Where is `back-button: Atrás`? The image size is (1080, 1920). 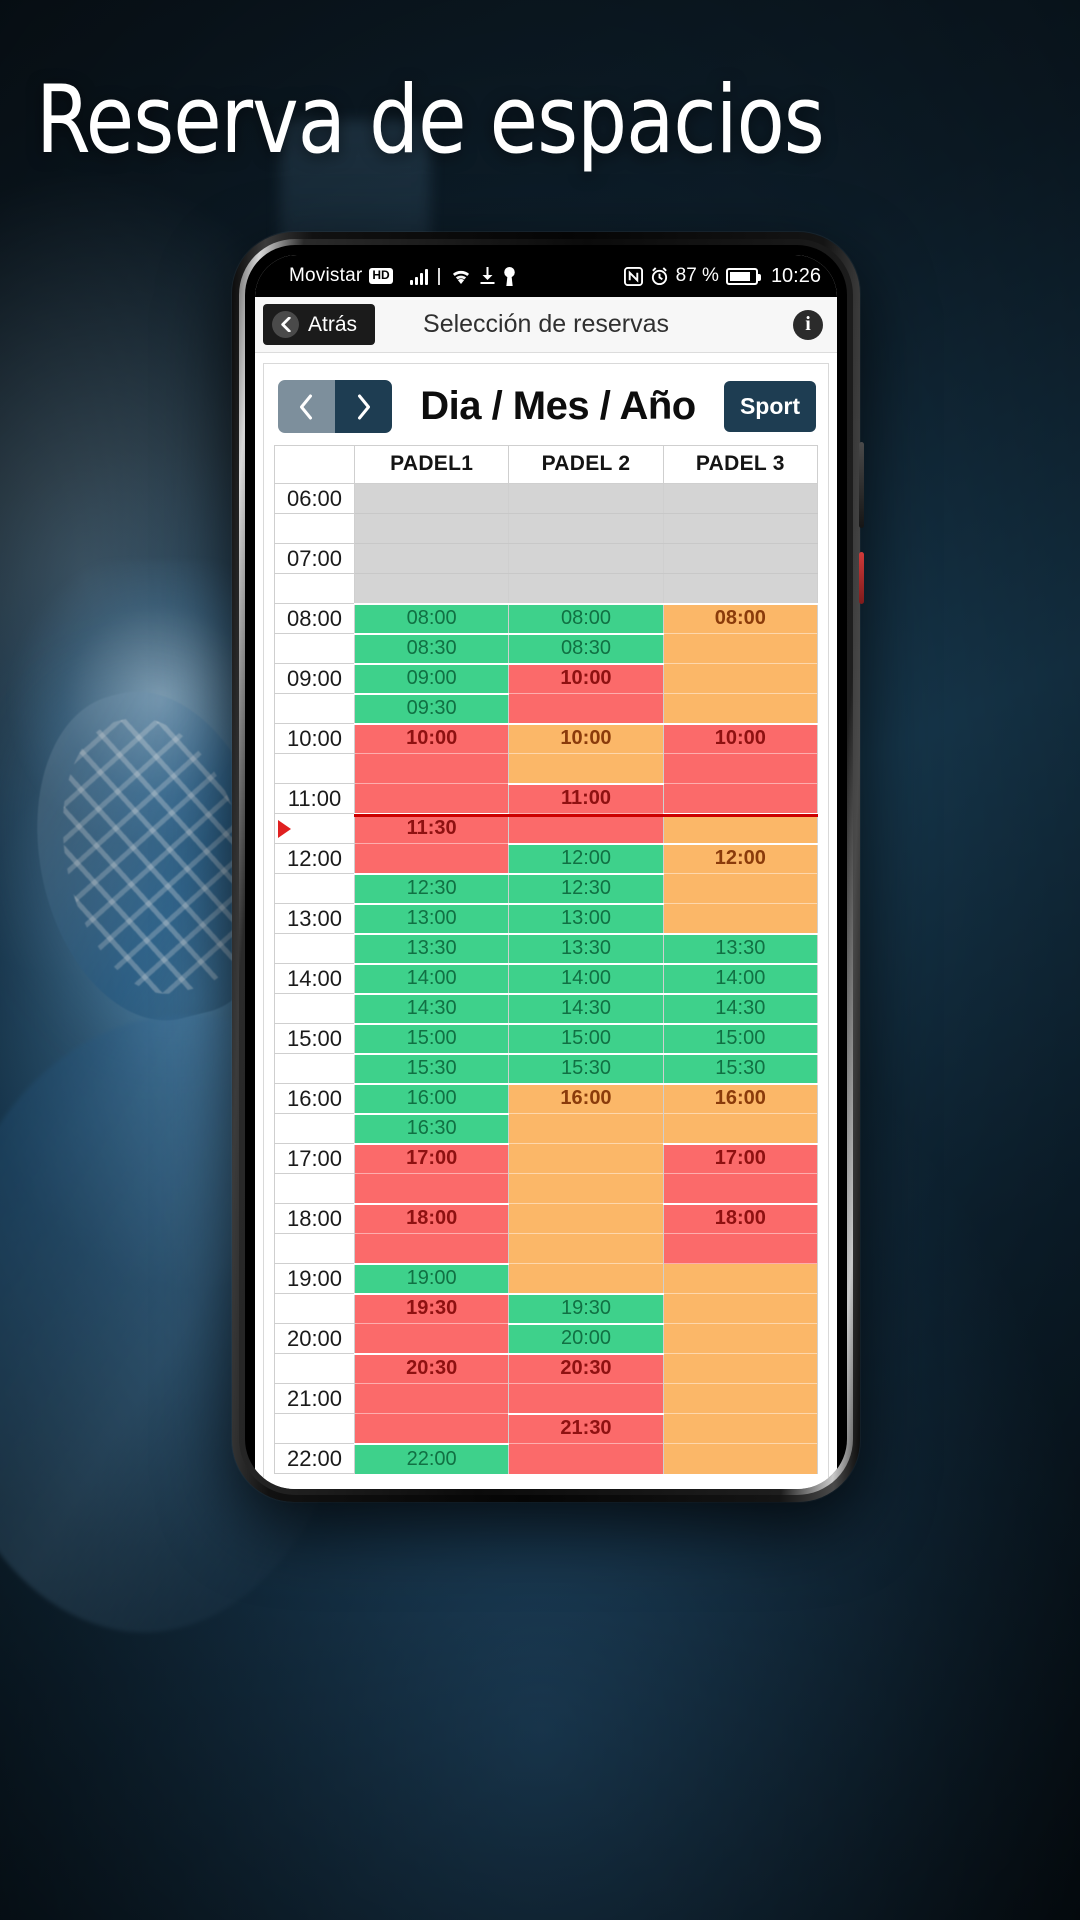
back-button: Atrás is located at coordinates (319, 324).